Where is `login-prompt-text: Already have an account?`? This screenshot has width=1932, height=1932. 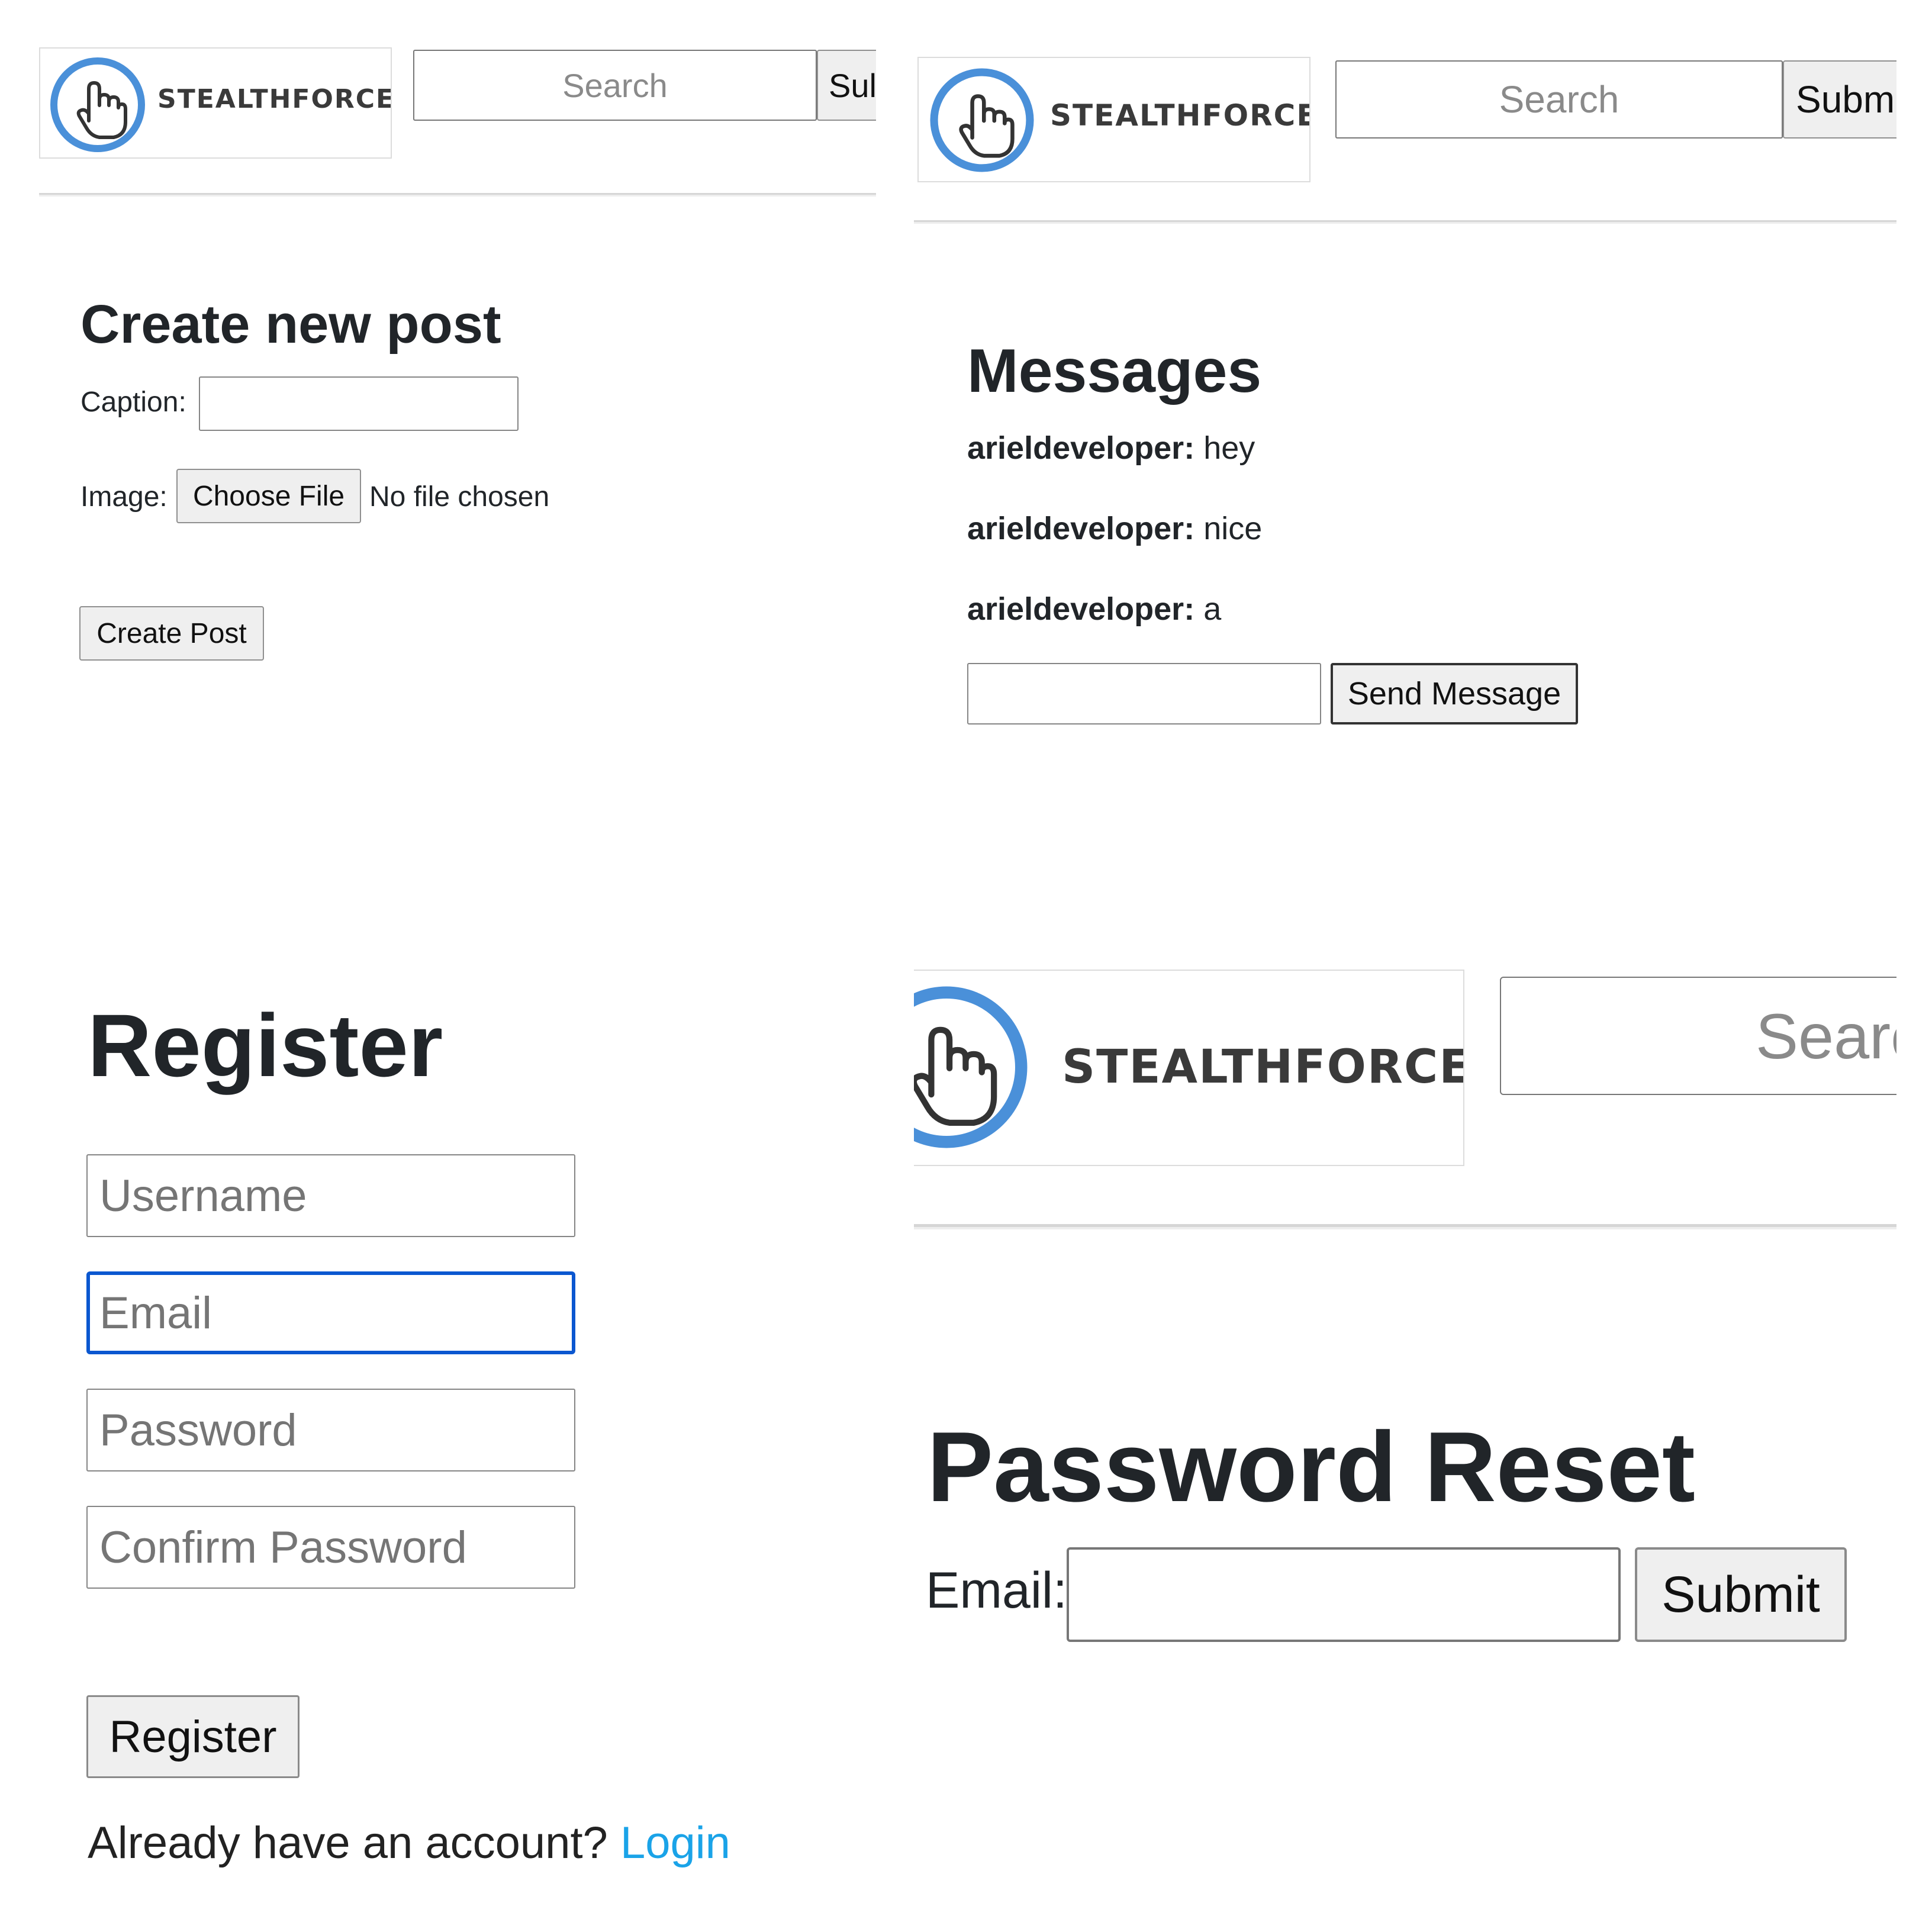
login-prompt-text: Already have an account? is located at coordinates (348, 1843).